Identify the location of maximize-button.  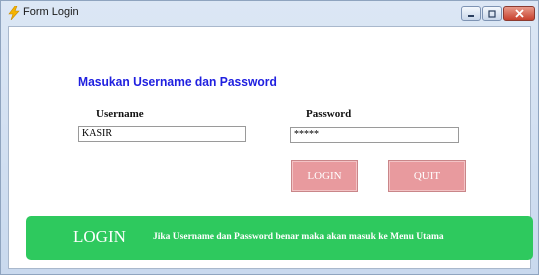
(492, 13).